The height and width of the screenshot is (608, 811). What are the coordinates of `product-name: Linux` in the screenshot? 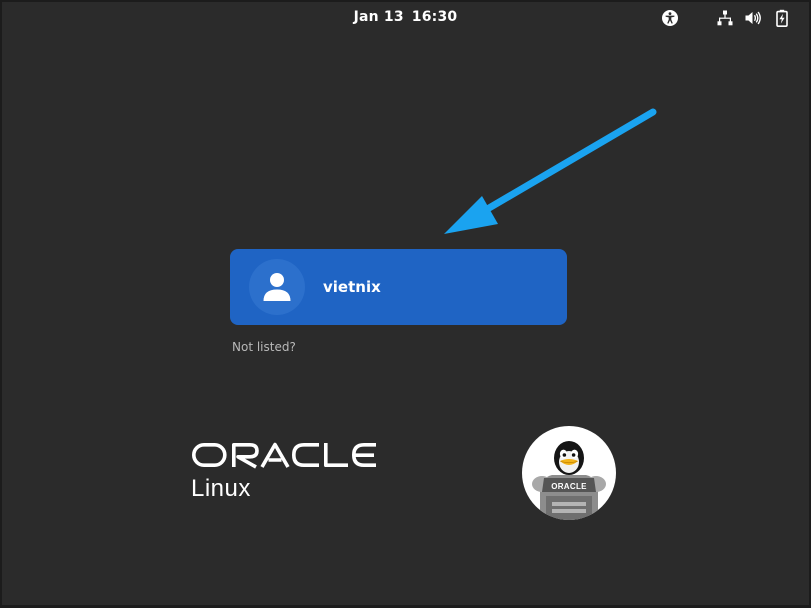 It's located at (221, 488).